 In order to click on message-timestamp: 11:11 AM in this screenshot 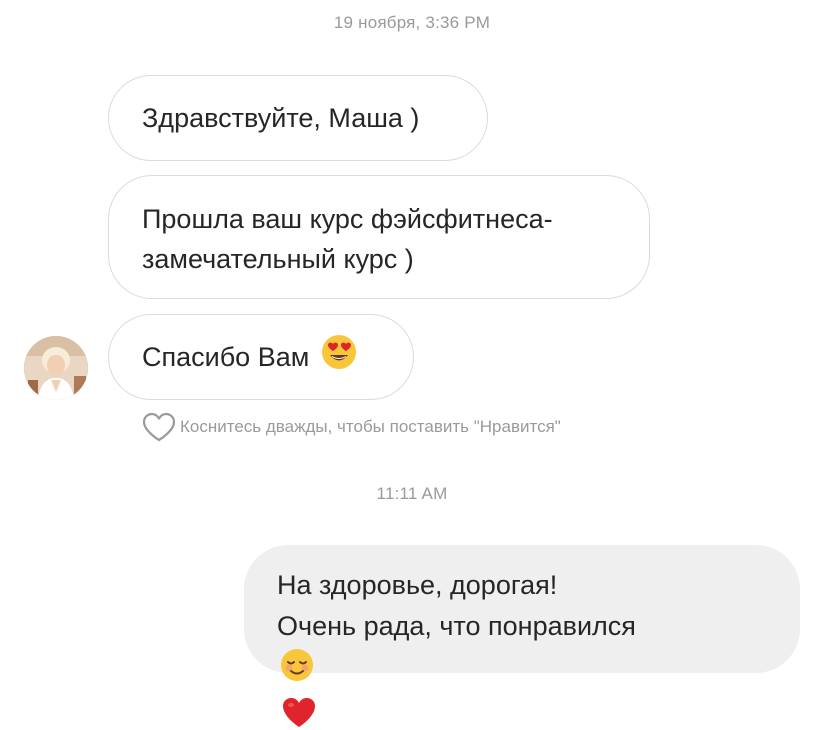, I will do `click(412, 493)`.